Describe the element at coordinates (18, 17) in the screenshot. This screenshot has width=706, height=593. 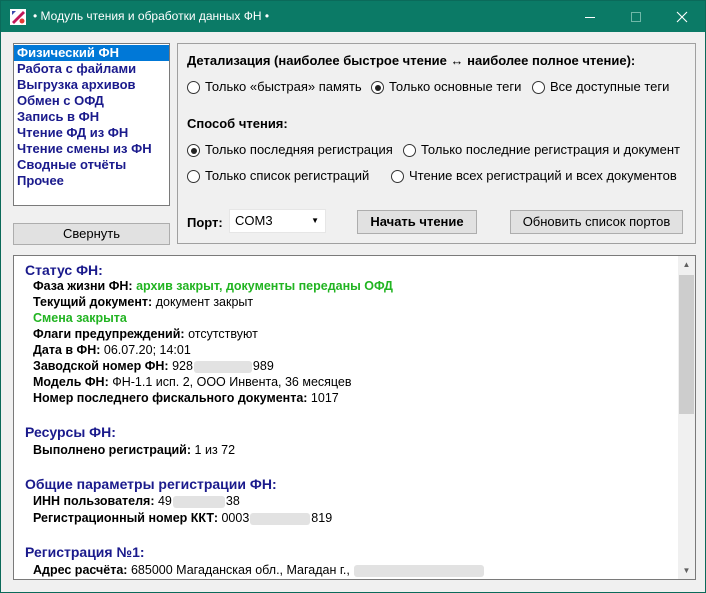
I see `app-icon` at that location.